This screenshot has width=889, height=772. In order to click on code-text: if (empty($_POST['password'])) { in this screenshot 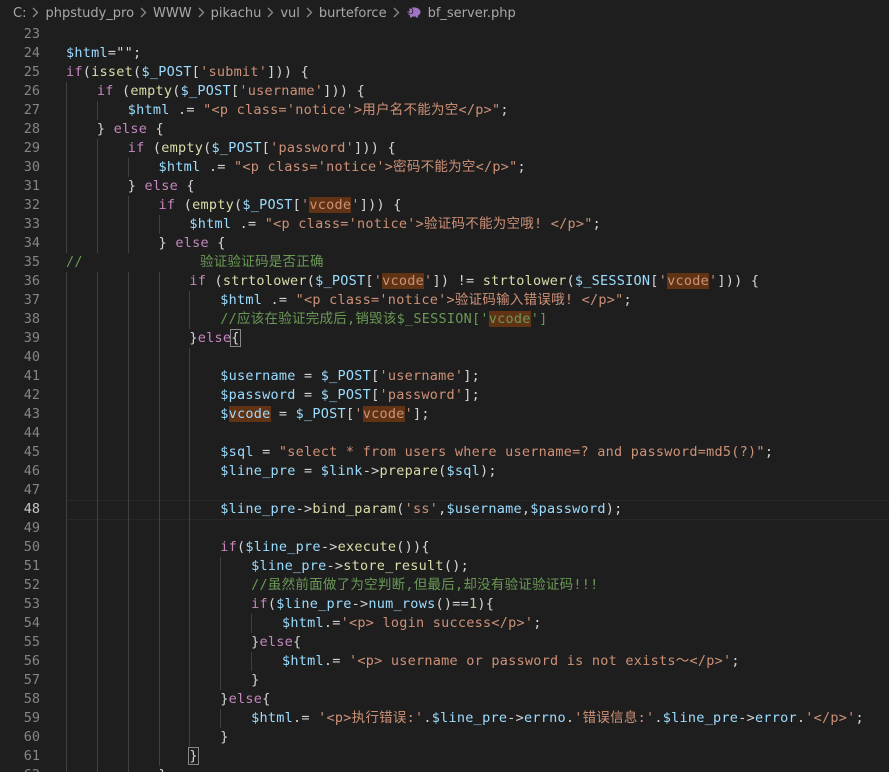, I will do `click(262, 148)`.